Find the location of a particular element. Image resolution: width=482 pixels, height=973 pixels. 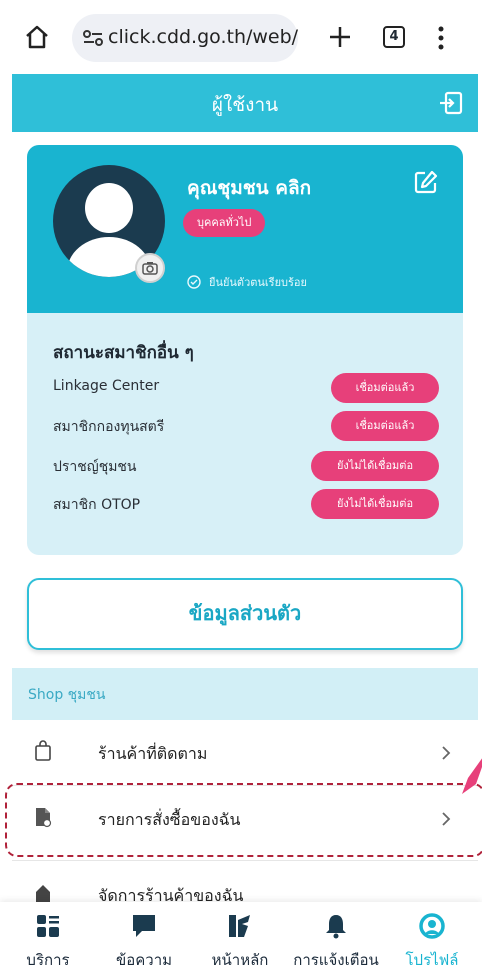

membership-label: สมาชิก OTOP is located at coordinates (97, 505).